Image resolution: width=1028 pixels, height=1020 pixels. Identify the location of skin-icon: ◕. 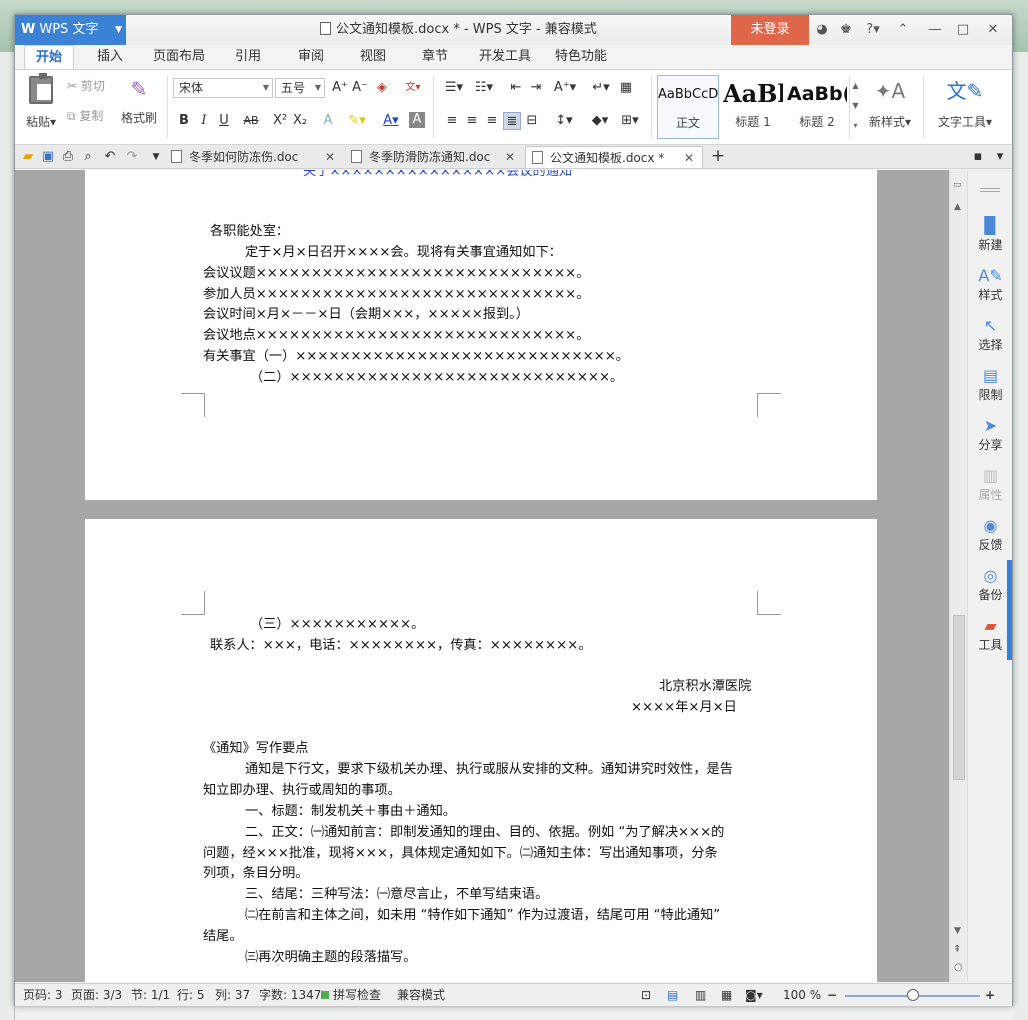
(822, 30).